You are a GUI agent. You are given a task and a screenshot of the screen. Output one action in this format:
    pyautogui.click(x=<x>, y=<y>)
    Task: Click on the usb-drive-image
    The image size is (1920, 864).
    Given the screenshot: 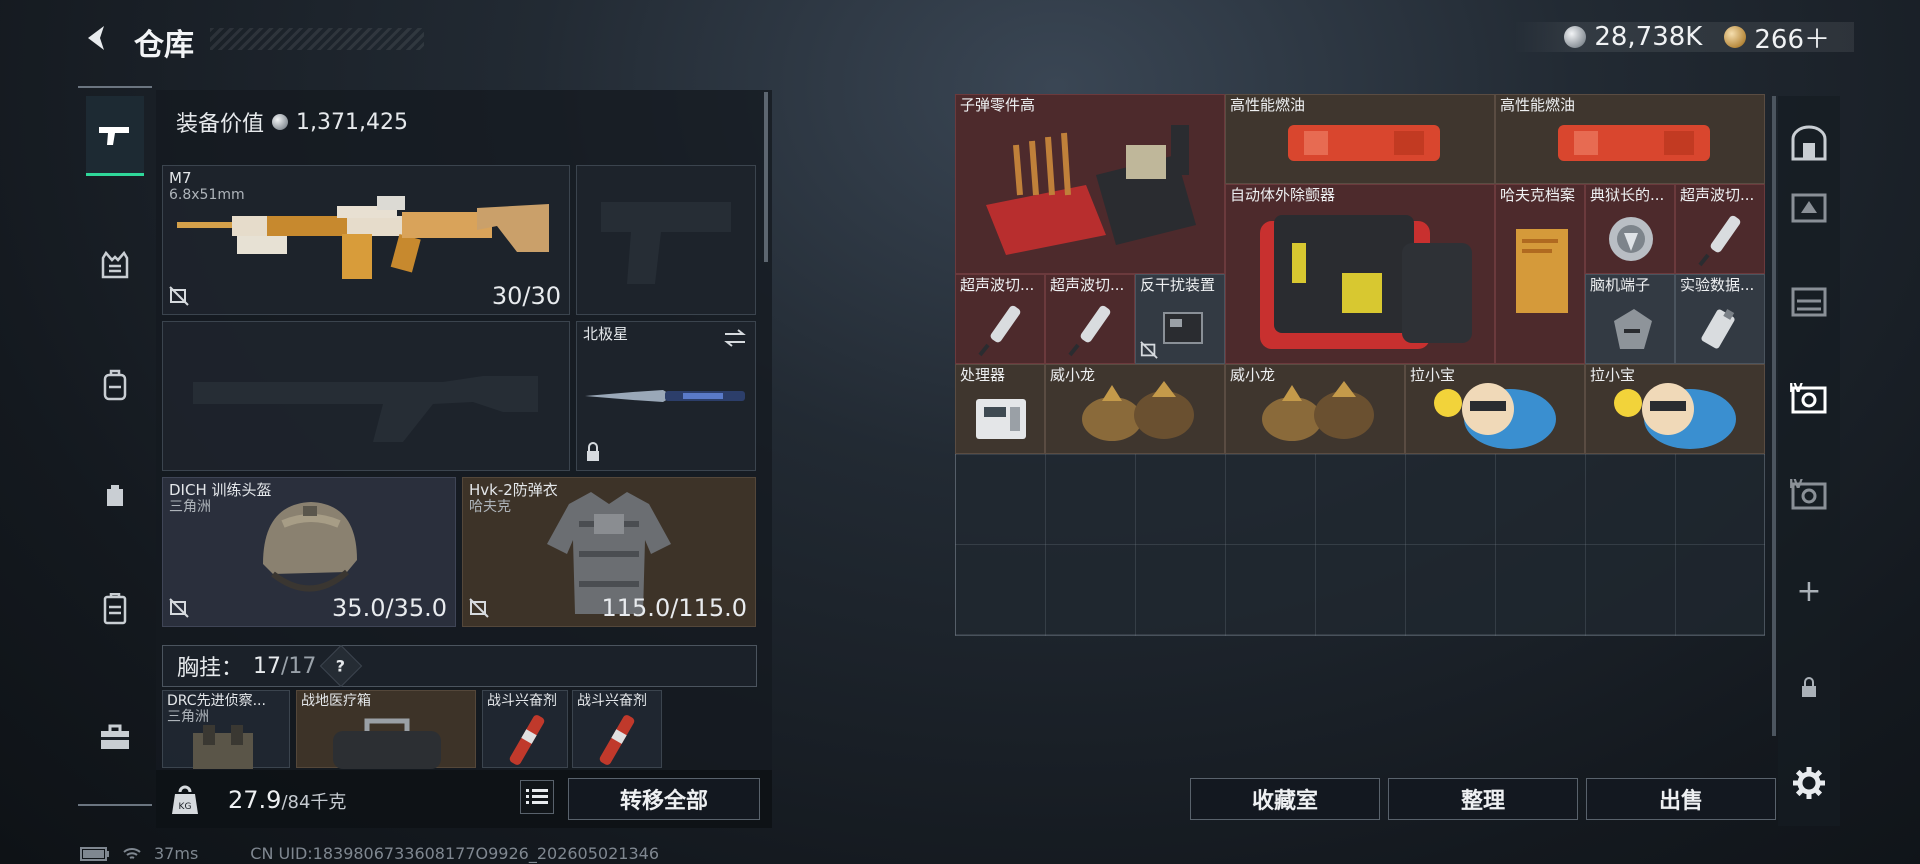 What is the action you would take?
    pyautogui.click(x=1718, y=328)
    